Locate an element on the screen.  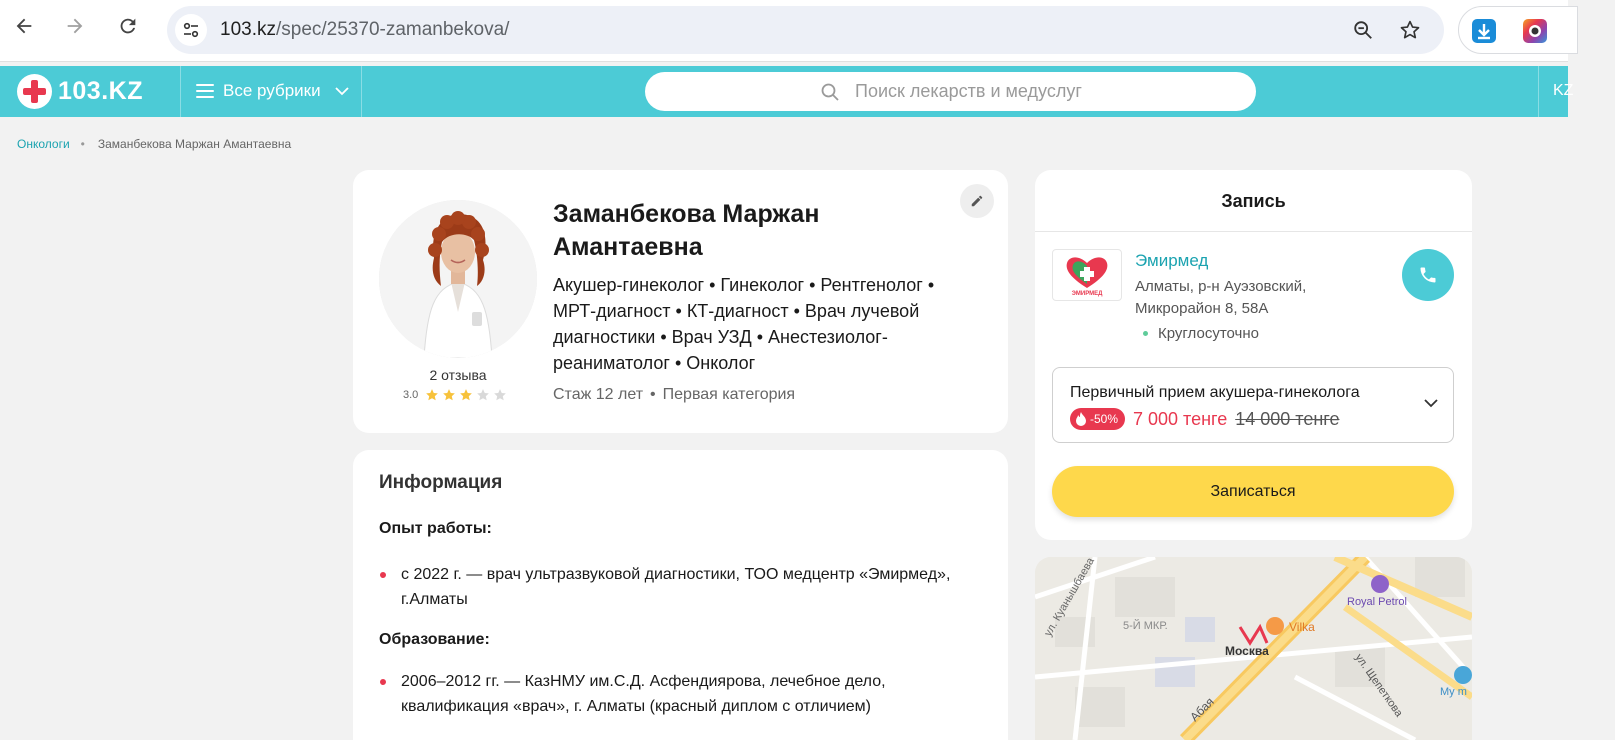
edit-button is located at coordinates (977, 201).